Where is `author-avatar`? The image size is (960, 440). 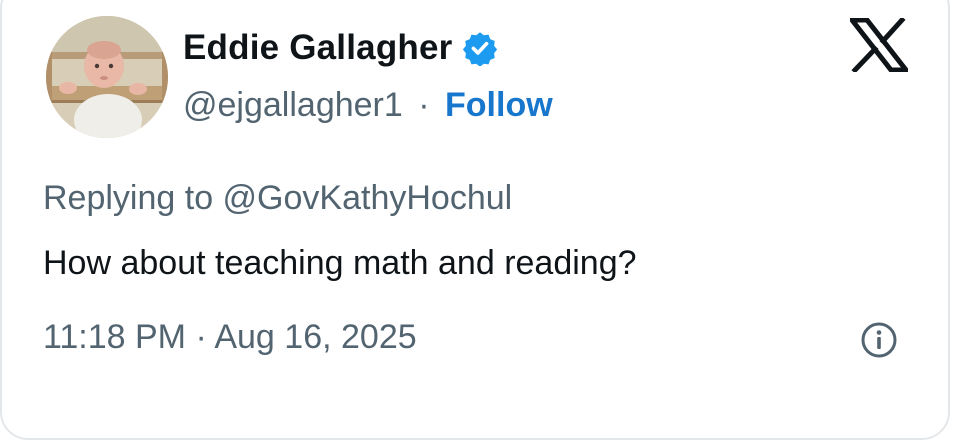
author-avatar is located at coordinates (107, 77).